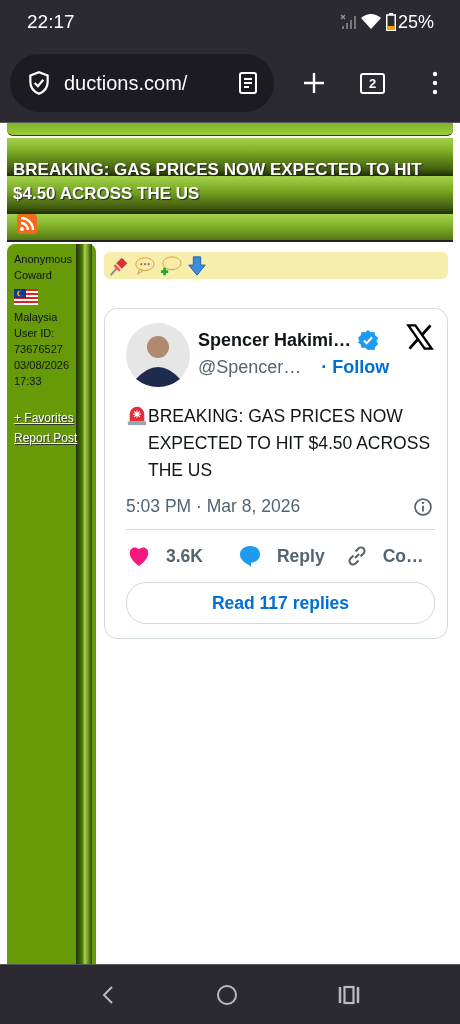 The width and height of the screenshot is (460, 1024). What do you see at coordinates (126, 83) in the screenshot?
I see `url-text: ductions.com/` at bounding box center [126, 83].